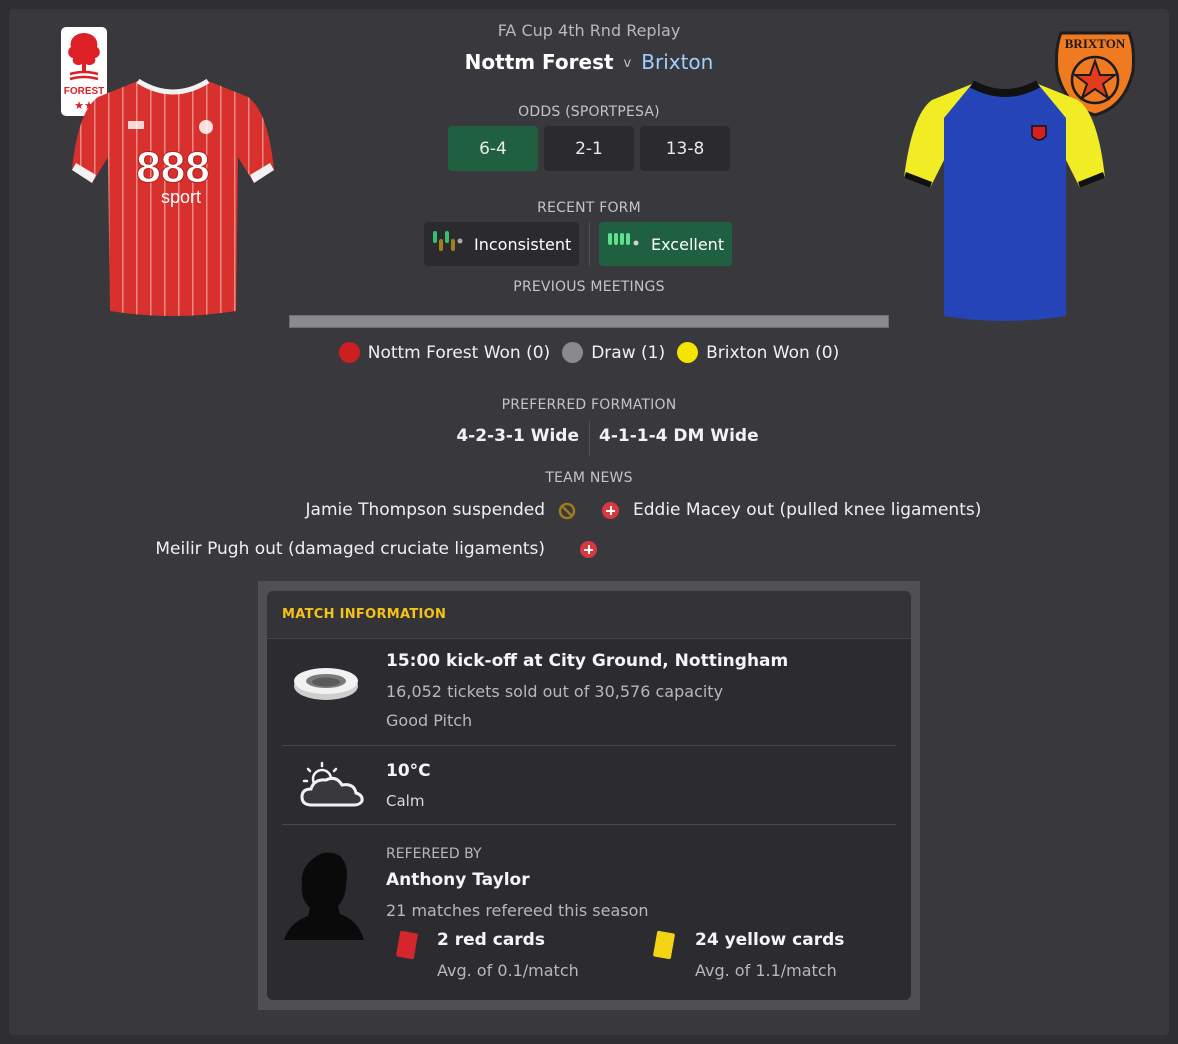 The width and height of the screenshot is (1178, 1044). Describe the element at coordinates (508, 970) in the screenshot. I see `red-avg-text: Avg. of 0.1/match` at that location.